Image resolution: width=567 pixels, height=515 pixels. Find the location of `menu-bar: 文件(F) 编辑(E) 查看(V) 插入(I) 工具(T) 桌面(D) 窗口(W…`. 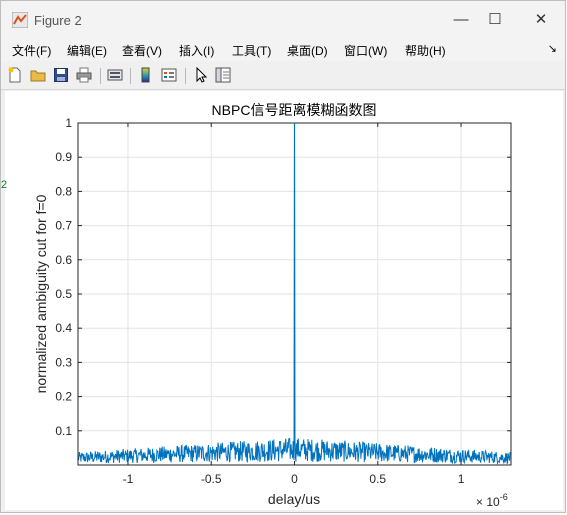

menu-bar: 文件(F) 编辑(E) 查看(V) 插入(I) 工具(T) 桌面(D) 窗口(W… is located at coordinates (283, 50).